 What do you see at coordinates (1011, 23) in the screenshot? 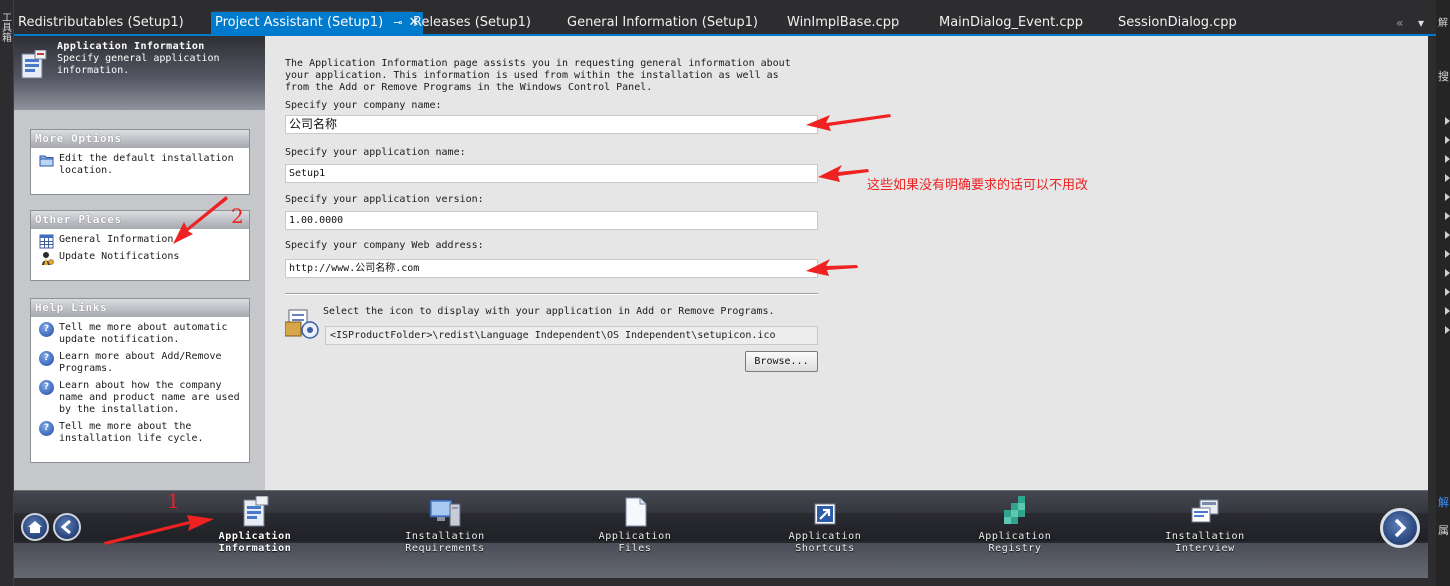
I see `tab-maindialog-event: MainDialog_Event.cpp` at bounding box center [1011, 23].